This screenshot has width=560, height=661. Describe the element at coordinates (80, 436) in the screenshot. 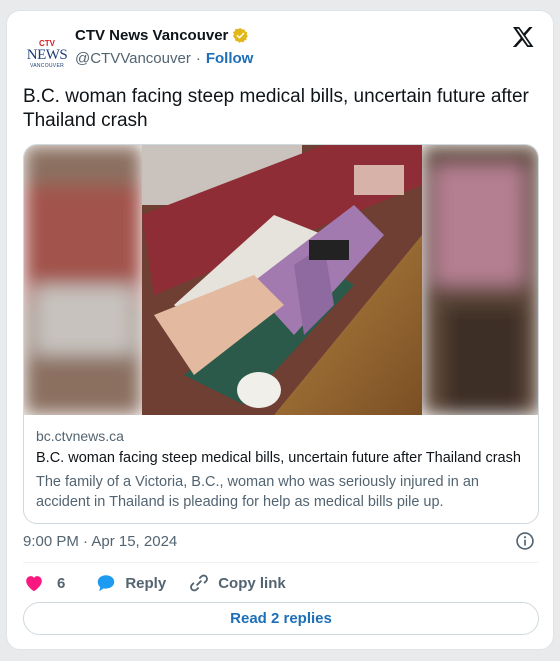

I see `link-domain: bc.ctvnews.ca` at that location.